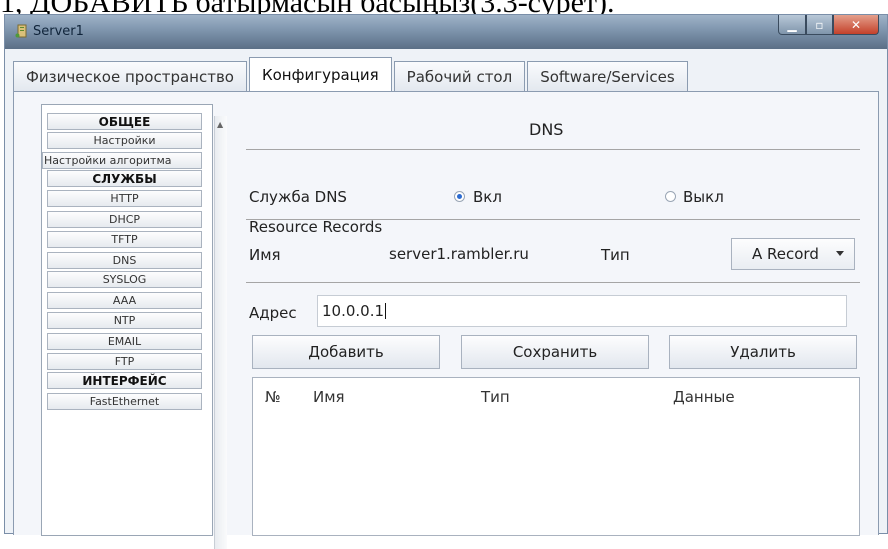 The width and height of the screenshot is (888, 549). Describe the element at coordinates (459, 76) in the screenshot. I see `tab-desktop: Рабочий стол` at that location.